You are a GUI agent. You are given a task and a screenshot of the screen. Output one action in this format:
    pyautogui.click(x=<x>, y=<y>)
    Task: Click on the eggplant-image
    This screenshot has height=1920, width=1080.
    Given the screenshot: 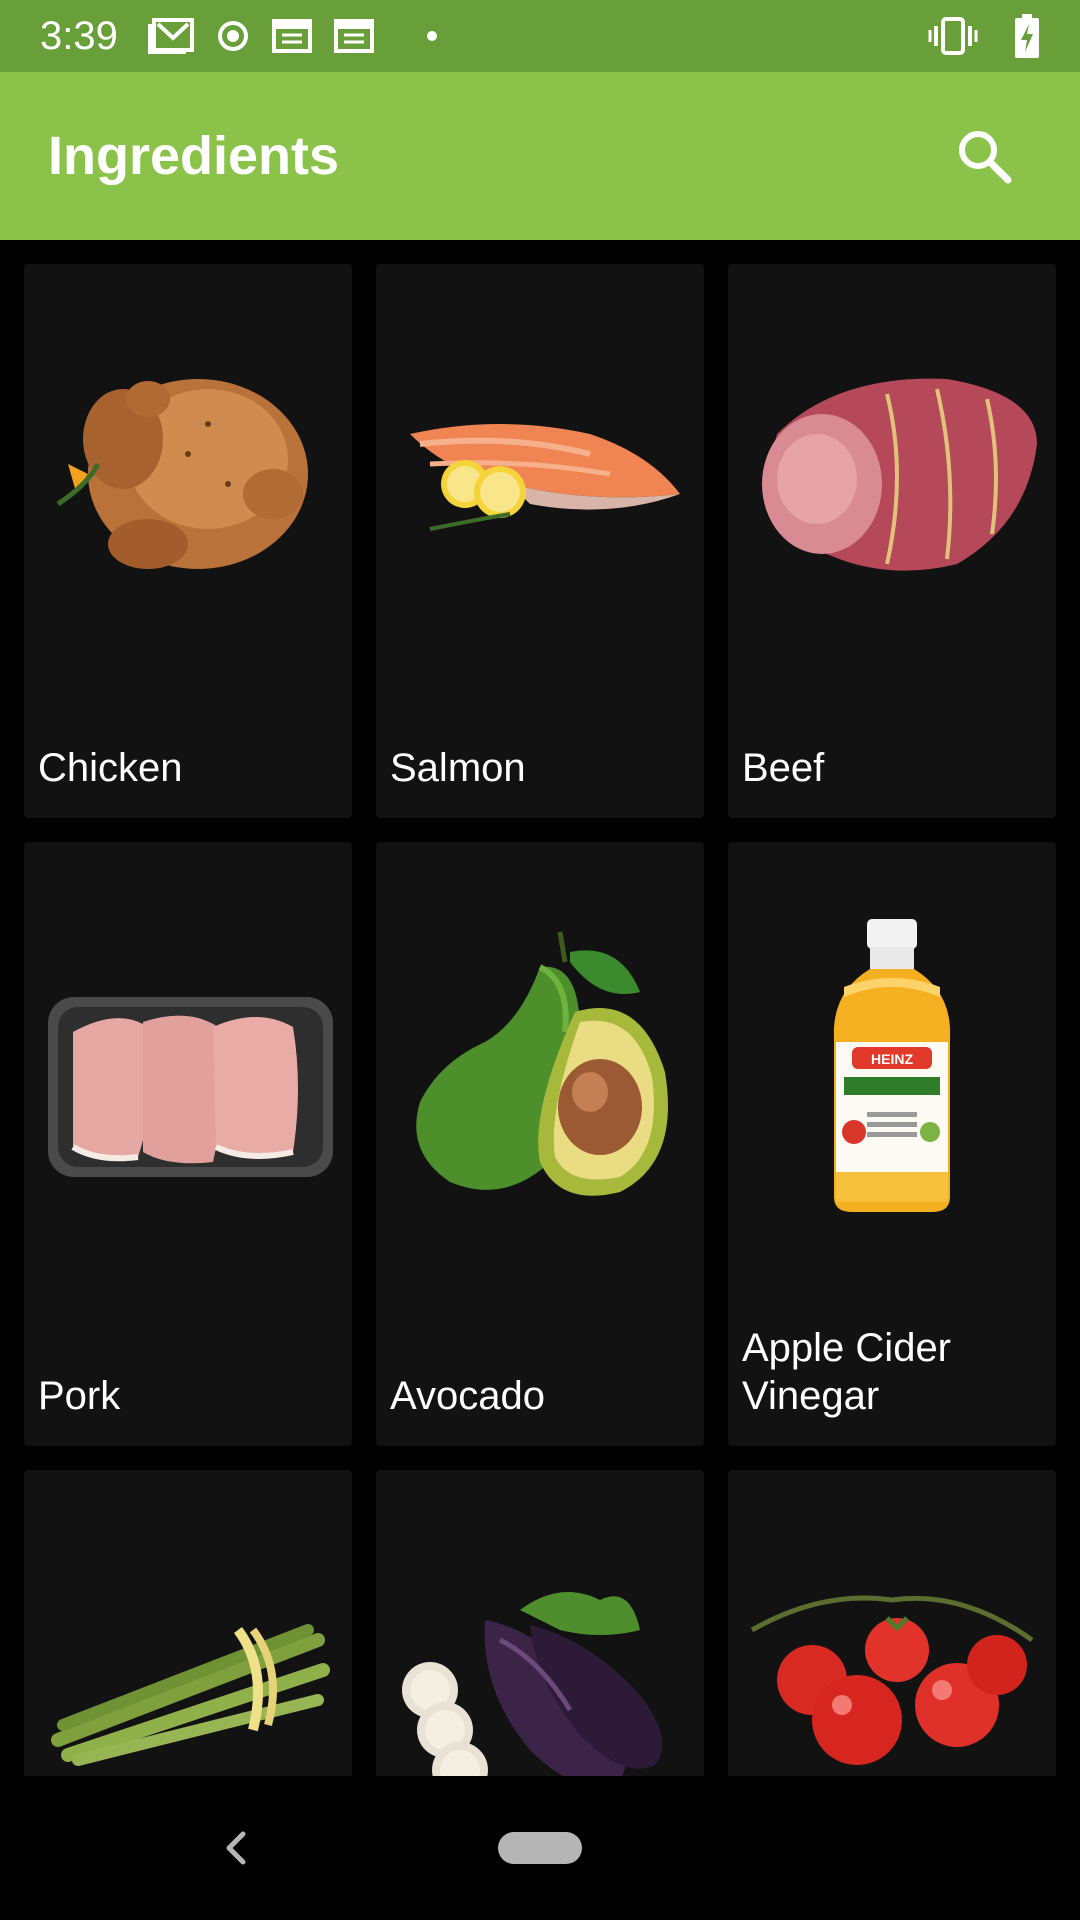 What is the action you would take?
    pyautogui.click(x=540, y=1673)
    